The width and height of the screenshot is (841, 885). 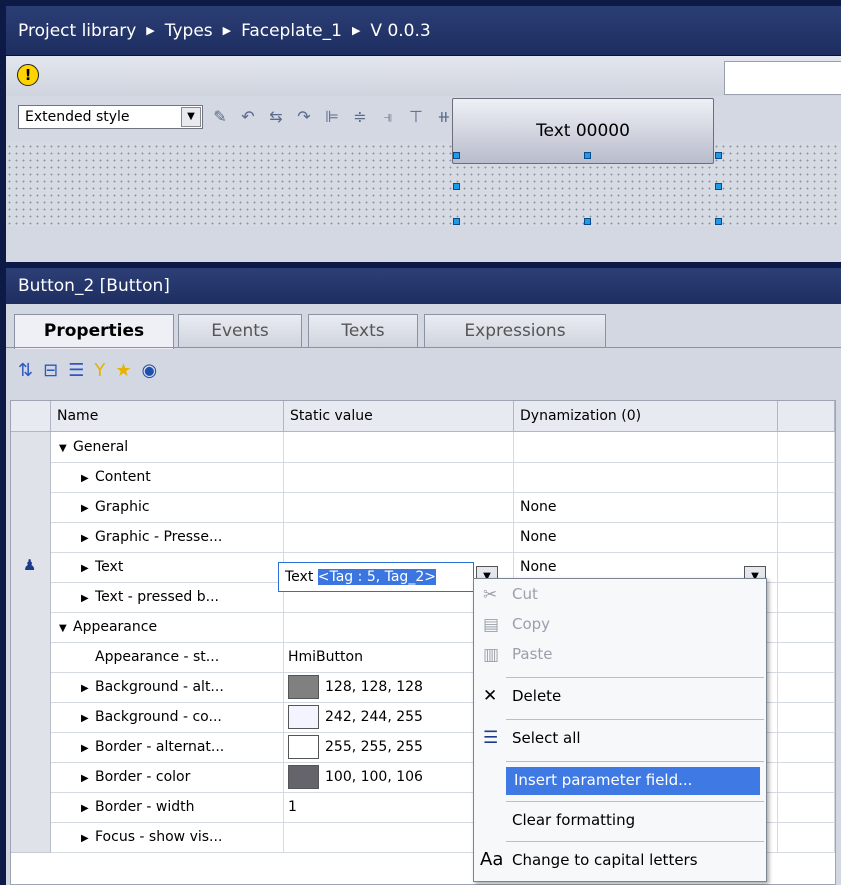 I want to click on style-select: Extended style ▼, so click(x=110, y=117).